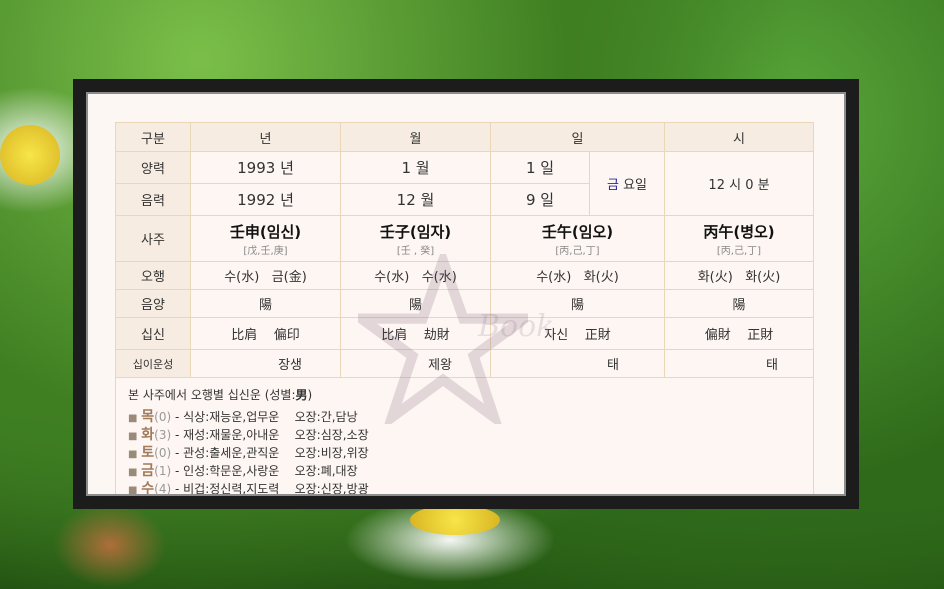  Describe the element at coordinates (265, 199) in the screenshot. I see `lunar-year: 1992 년` at that location.